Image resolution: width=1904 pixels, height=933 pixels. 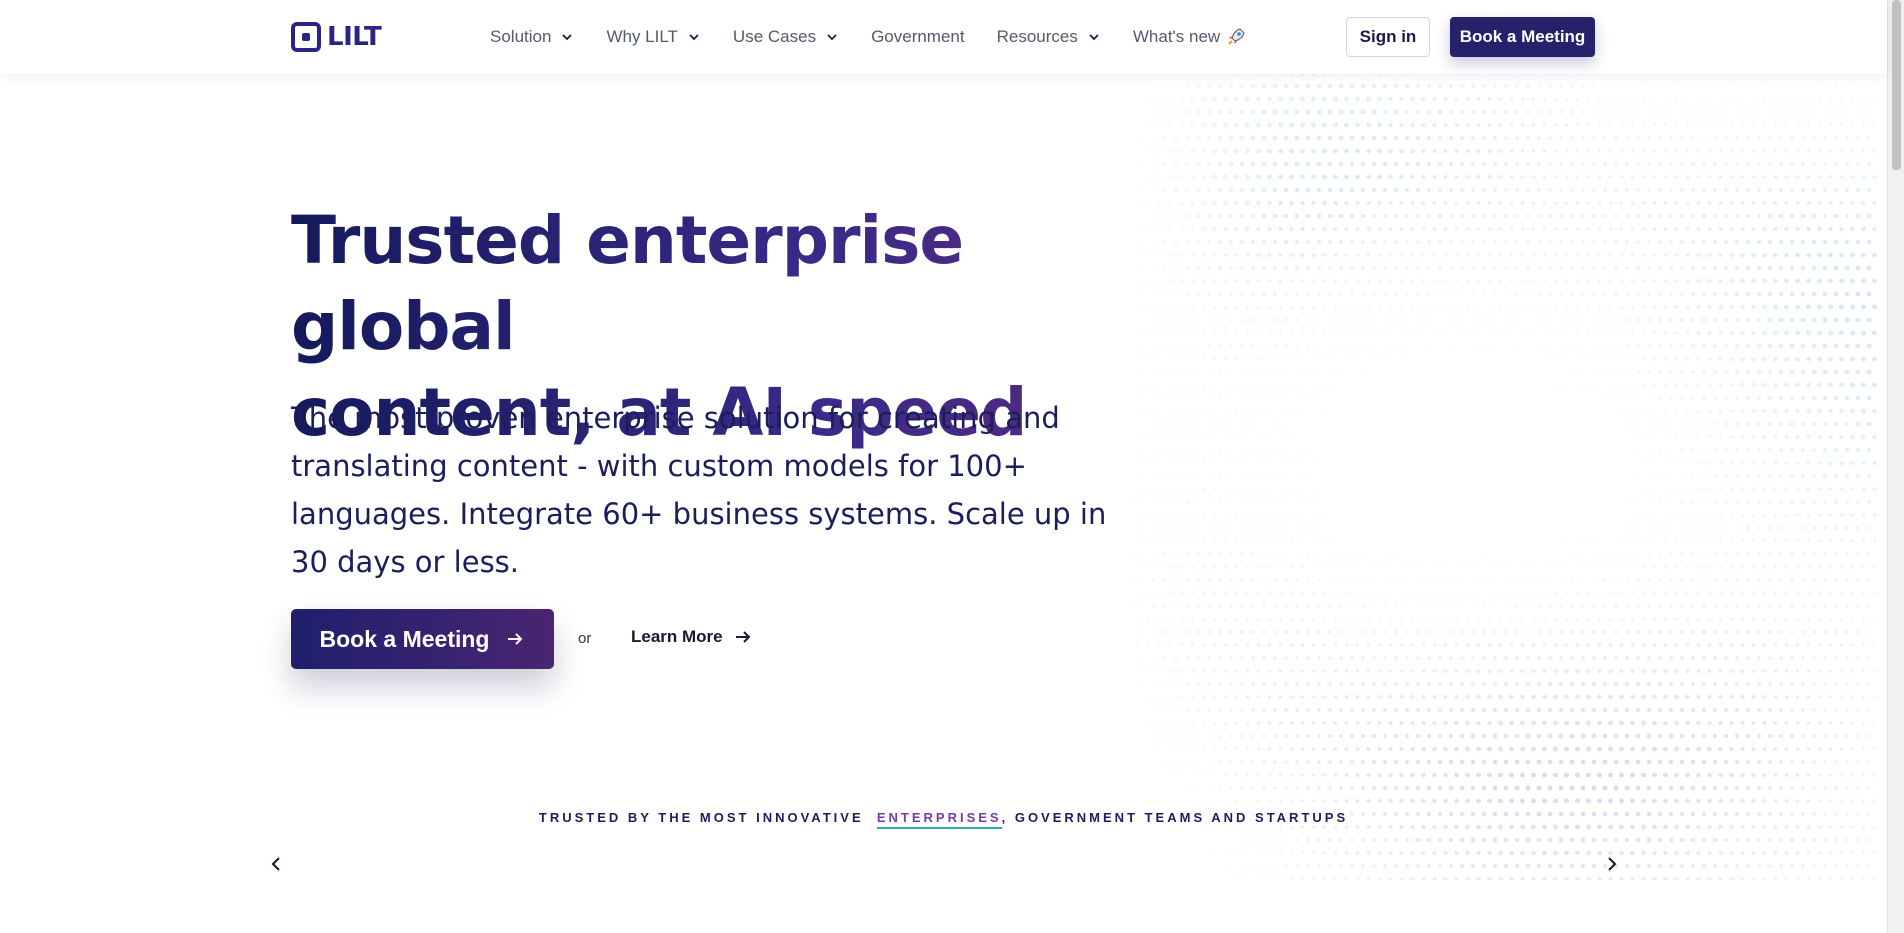 What do you see at coordinates (939, 819) in the screenshot?
I see `trusted-highlight: ENTERPRISES` at bounding box center [939, 819].